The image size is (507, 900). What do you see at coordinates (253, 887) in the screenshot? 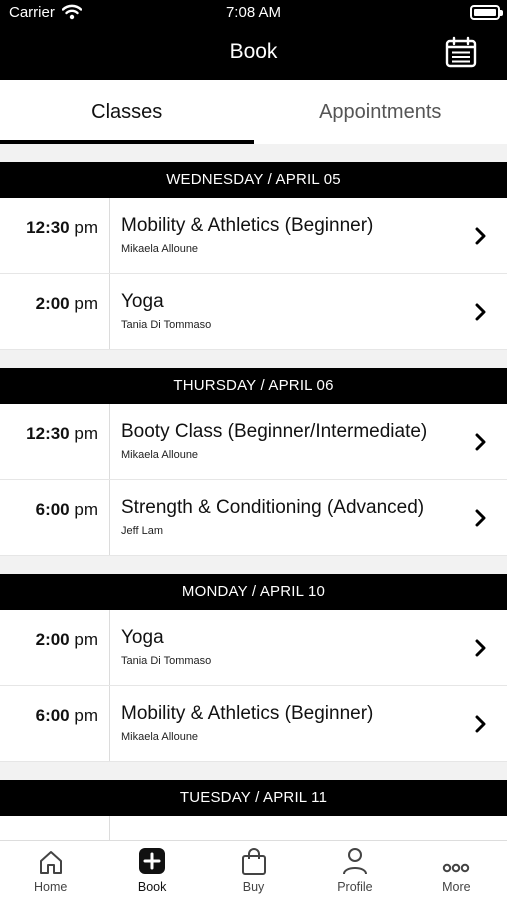
I see `tab-label: Buy` at bounding box center [253, 887].